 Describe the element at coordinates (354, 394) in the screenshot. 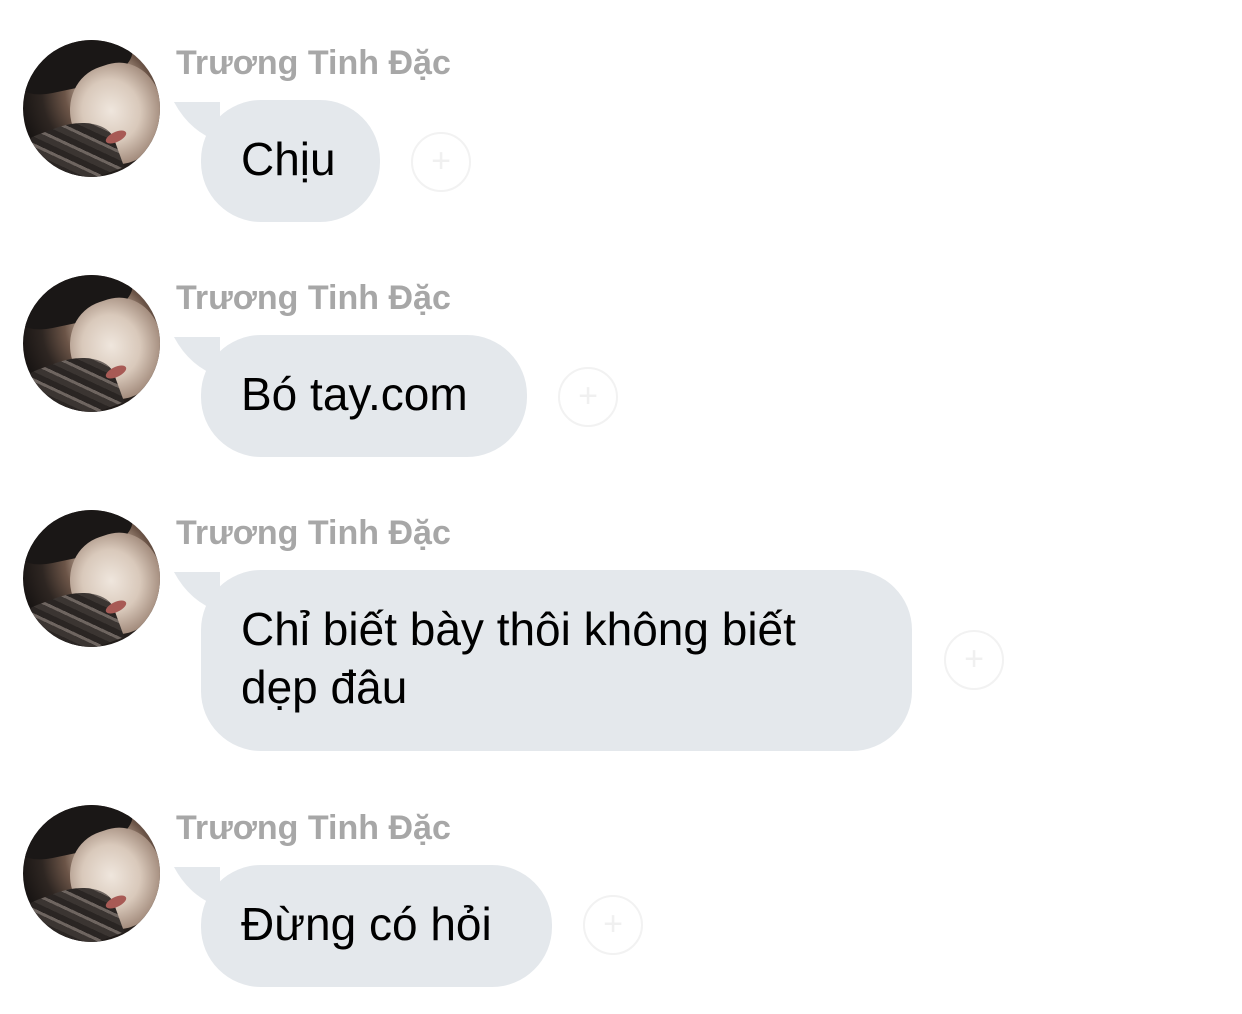

I see `message-text: Bó tay.com` at that location.